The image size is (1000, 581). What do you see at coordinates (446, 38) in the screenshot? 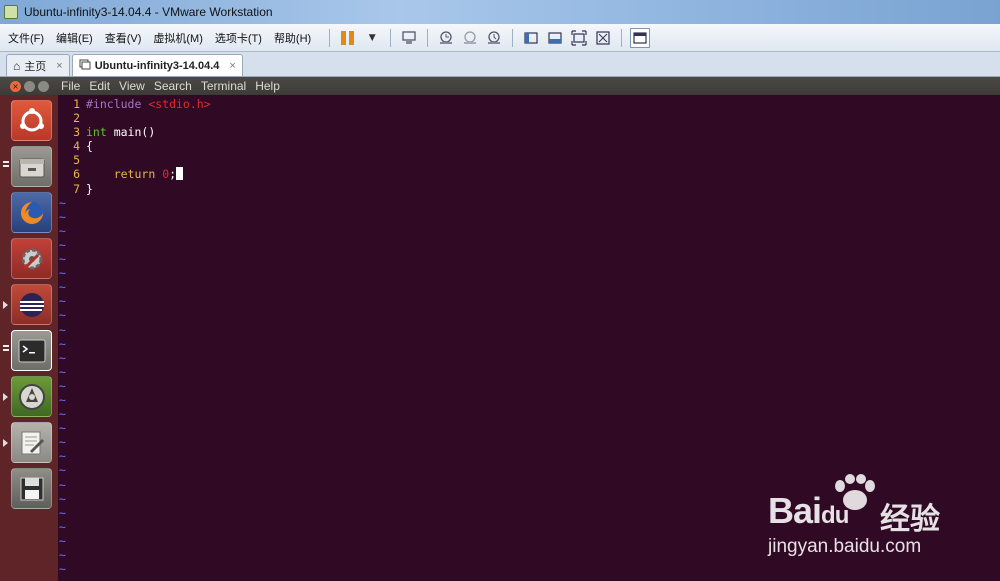
I see `snapshot-icon` at bounding box center [446, 38].